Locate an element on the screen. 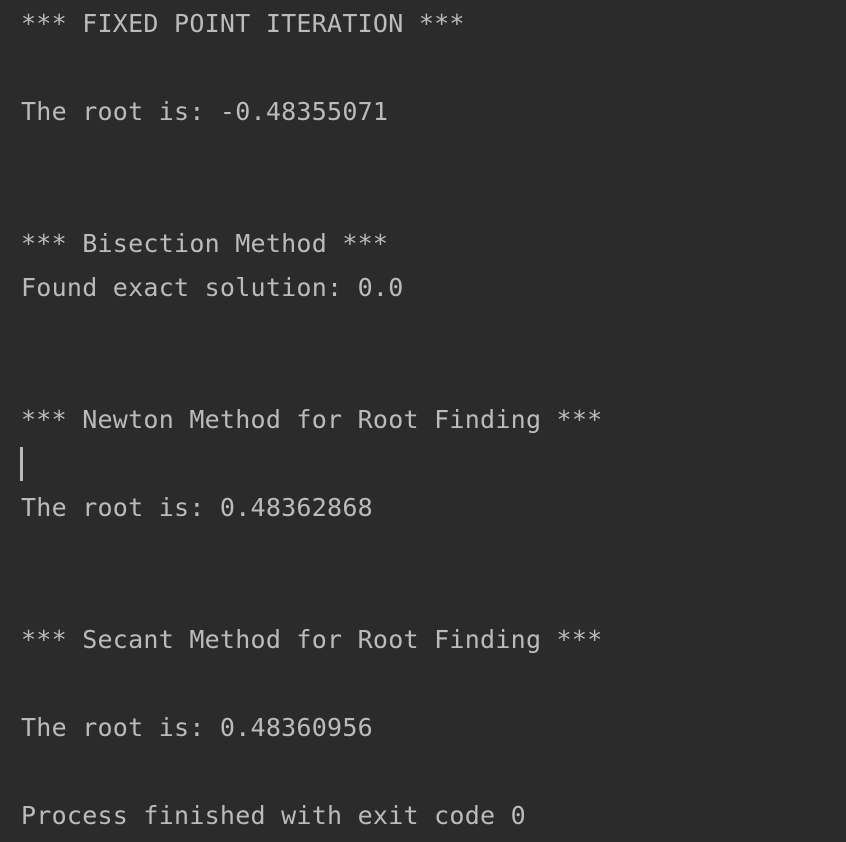  console-line-newton-result: The root is: 0.48362868 is located at coordinates (197, 507).